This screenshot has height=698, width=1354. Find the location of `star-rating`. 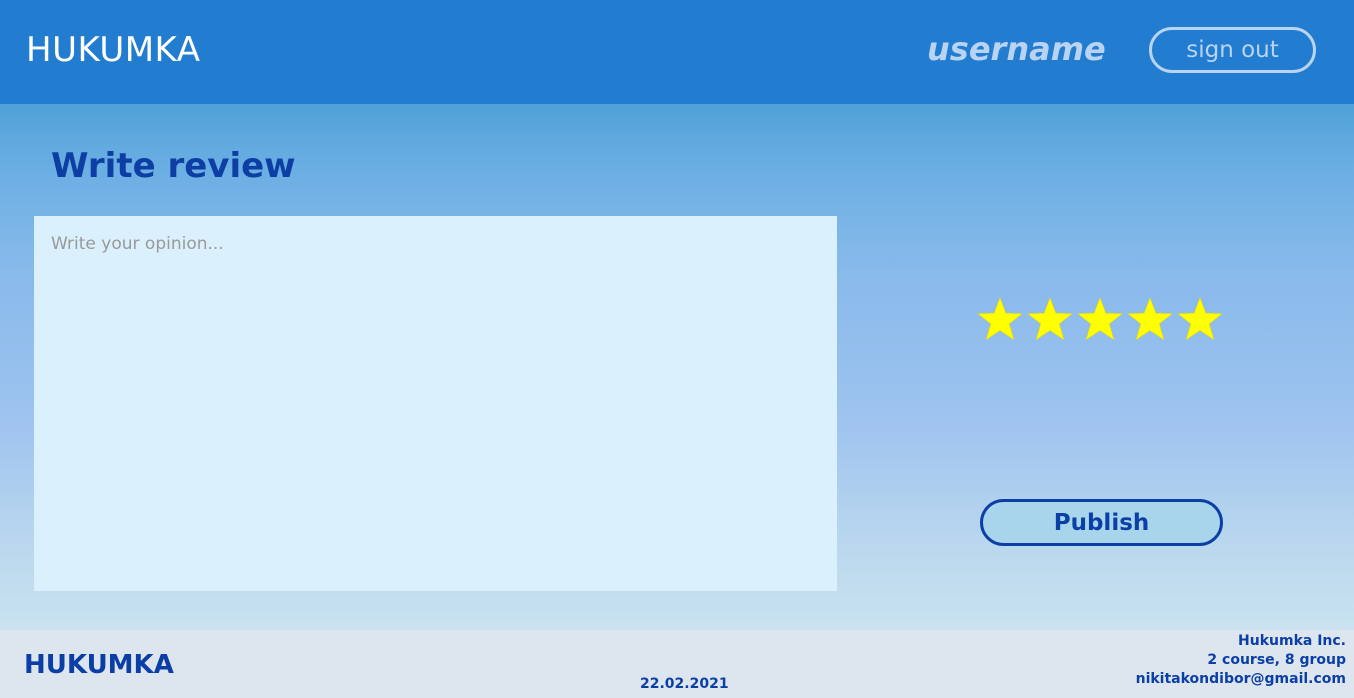

star-rating is located at coordinates (1100, 324).